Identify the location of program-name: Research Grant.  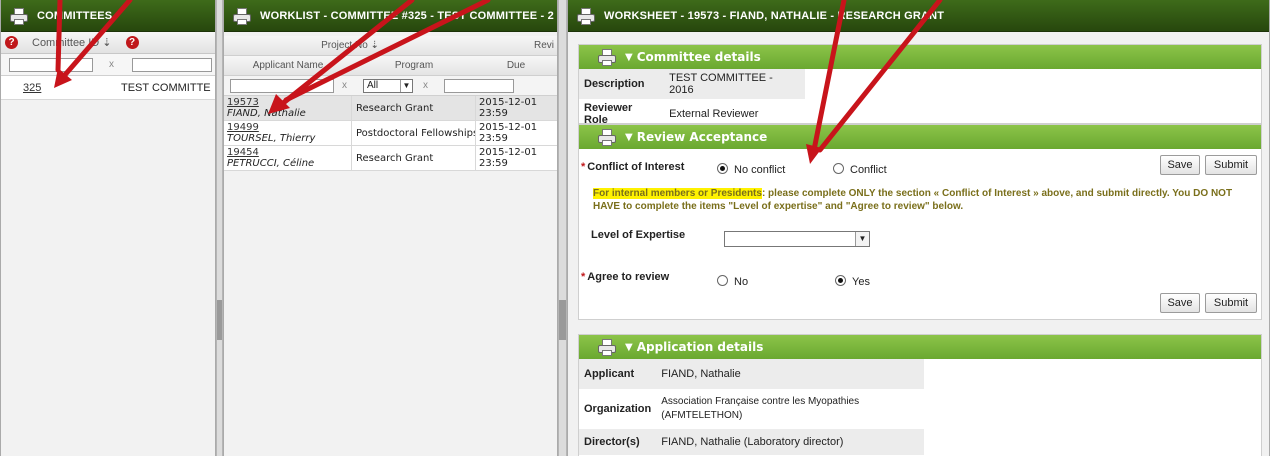
(414, 158).